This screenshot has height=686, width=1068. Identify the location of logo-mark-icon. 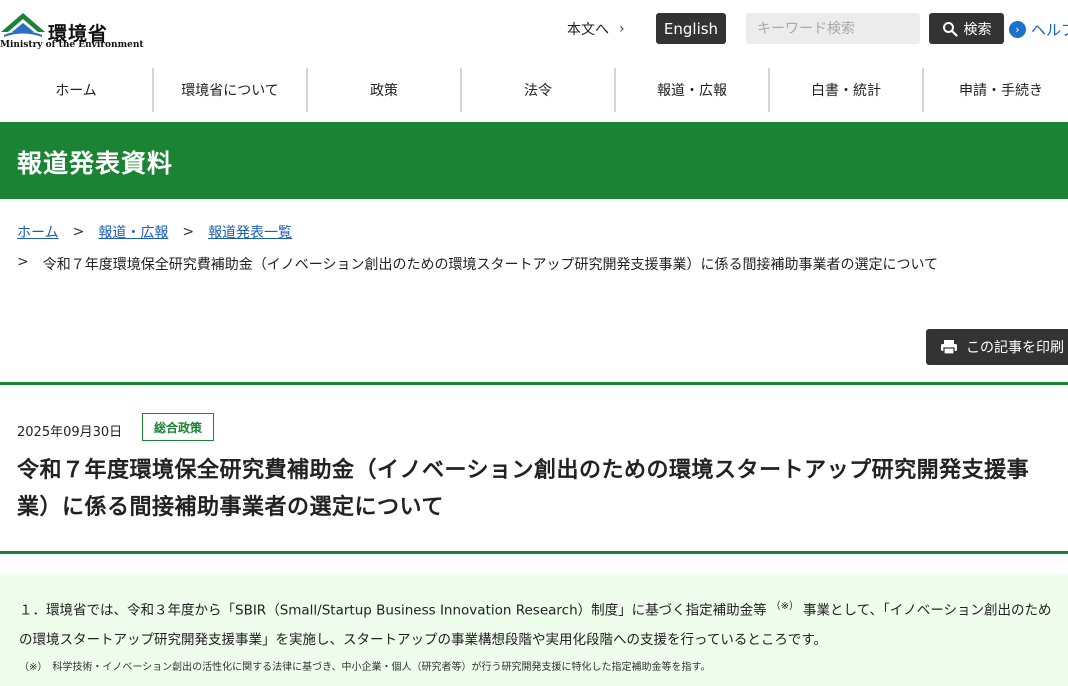
(23, 25).